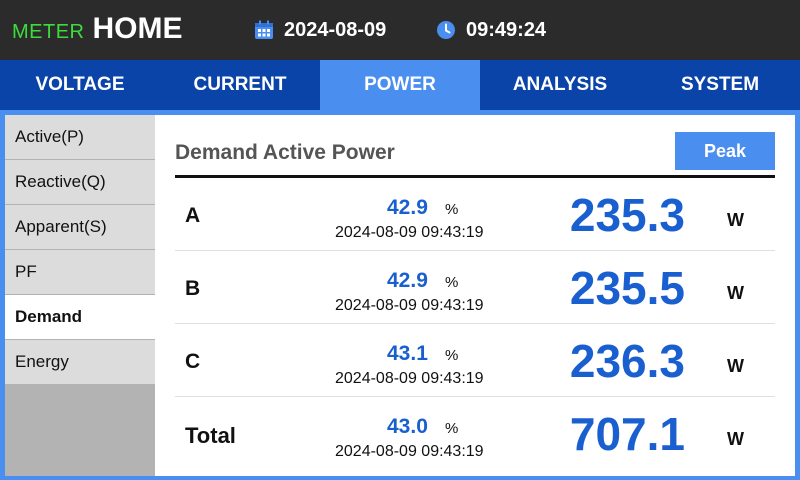 This screenshot has width=800, height=480. What do you see at coordinates (80, 362) in the screenshot?
I see `sidebar-item-energy: Energy` at bounding box center [80, 362].